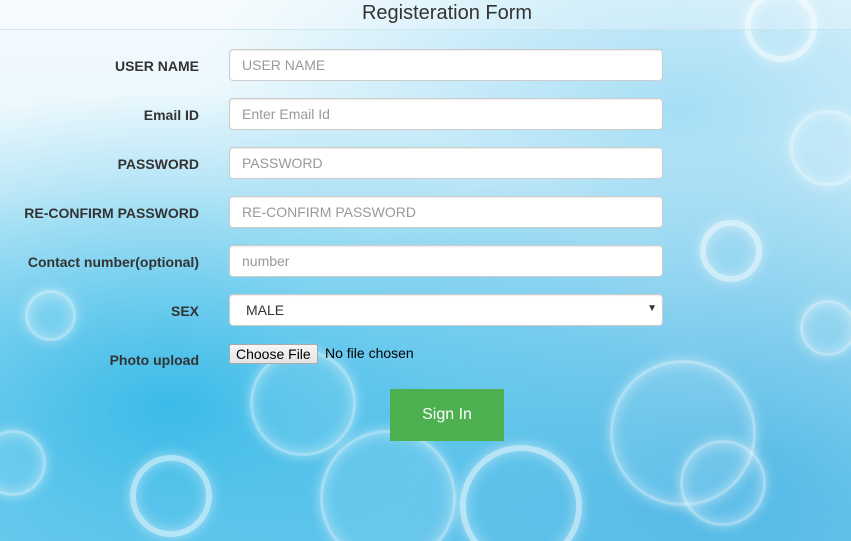  I want to click on reconfirm-password-label: RE-CONFIRM PASSWORD, so click(111, 213).